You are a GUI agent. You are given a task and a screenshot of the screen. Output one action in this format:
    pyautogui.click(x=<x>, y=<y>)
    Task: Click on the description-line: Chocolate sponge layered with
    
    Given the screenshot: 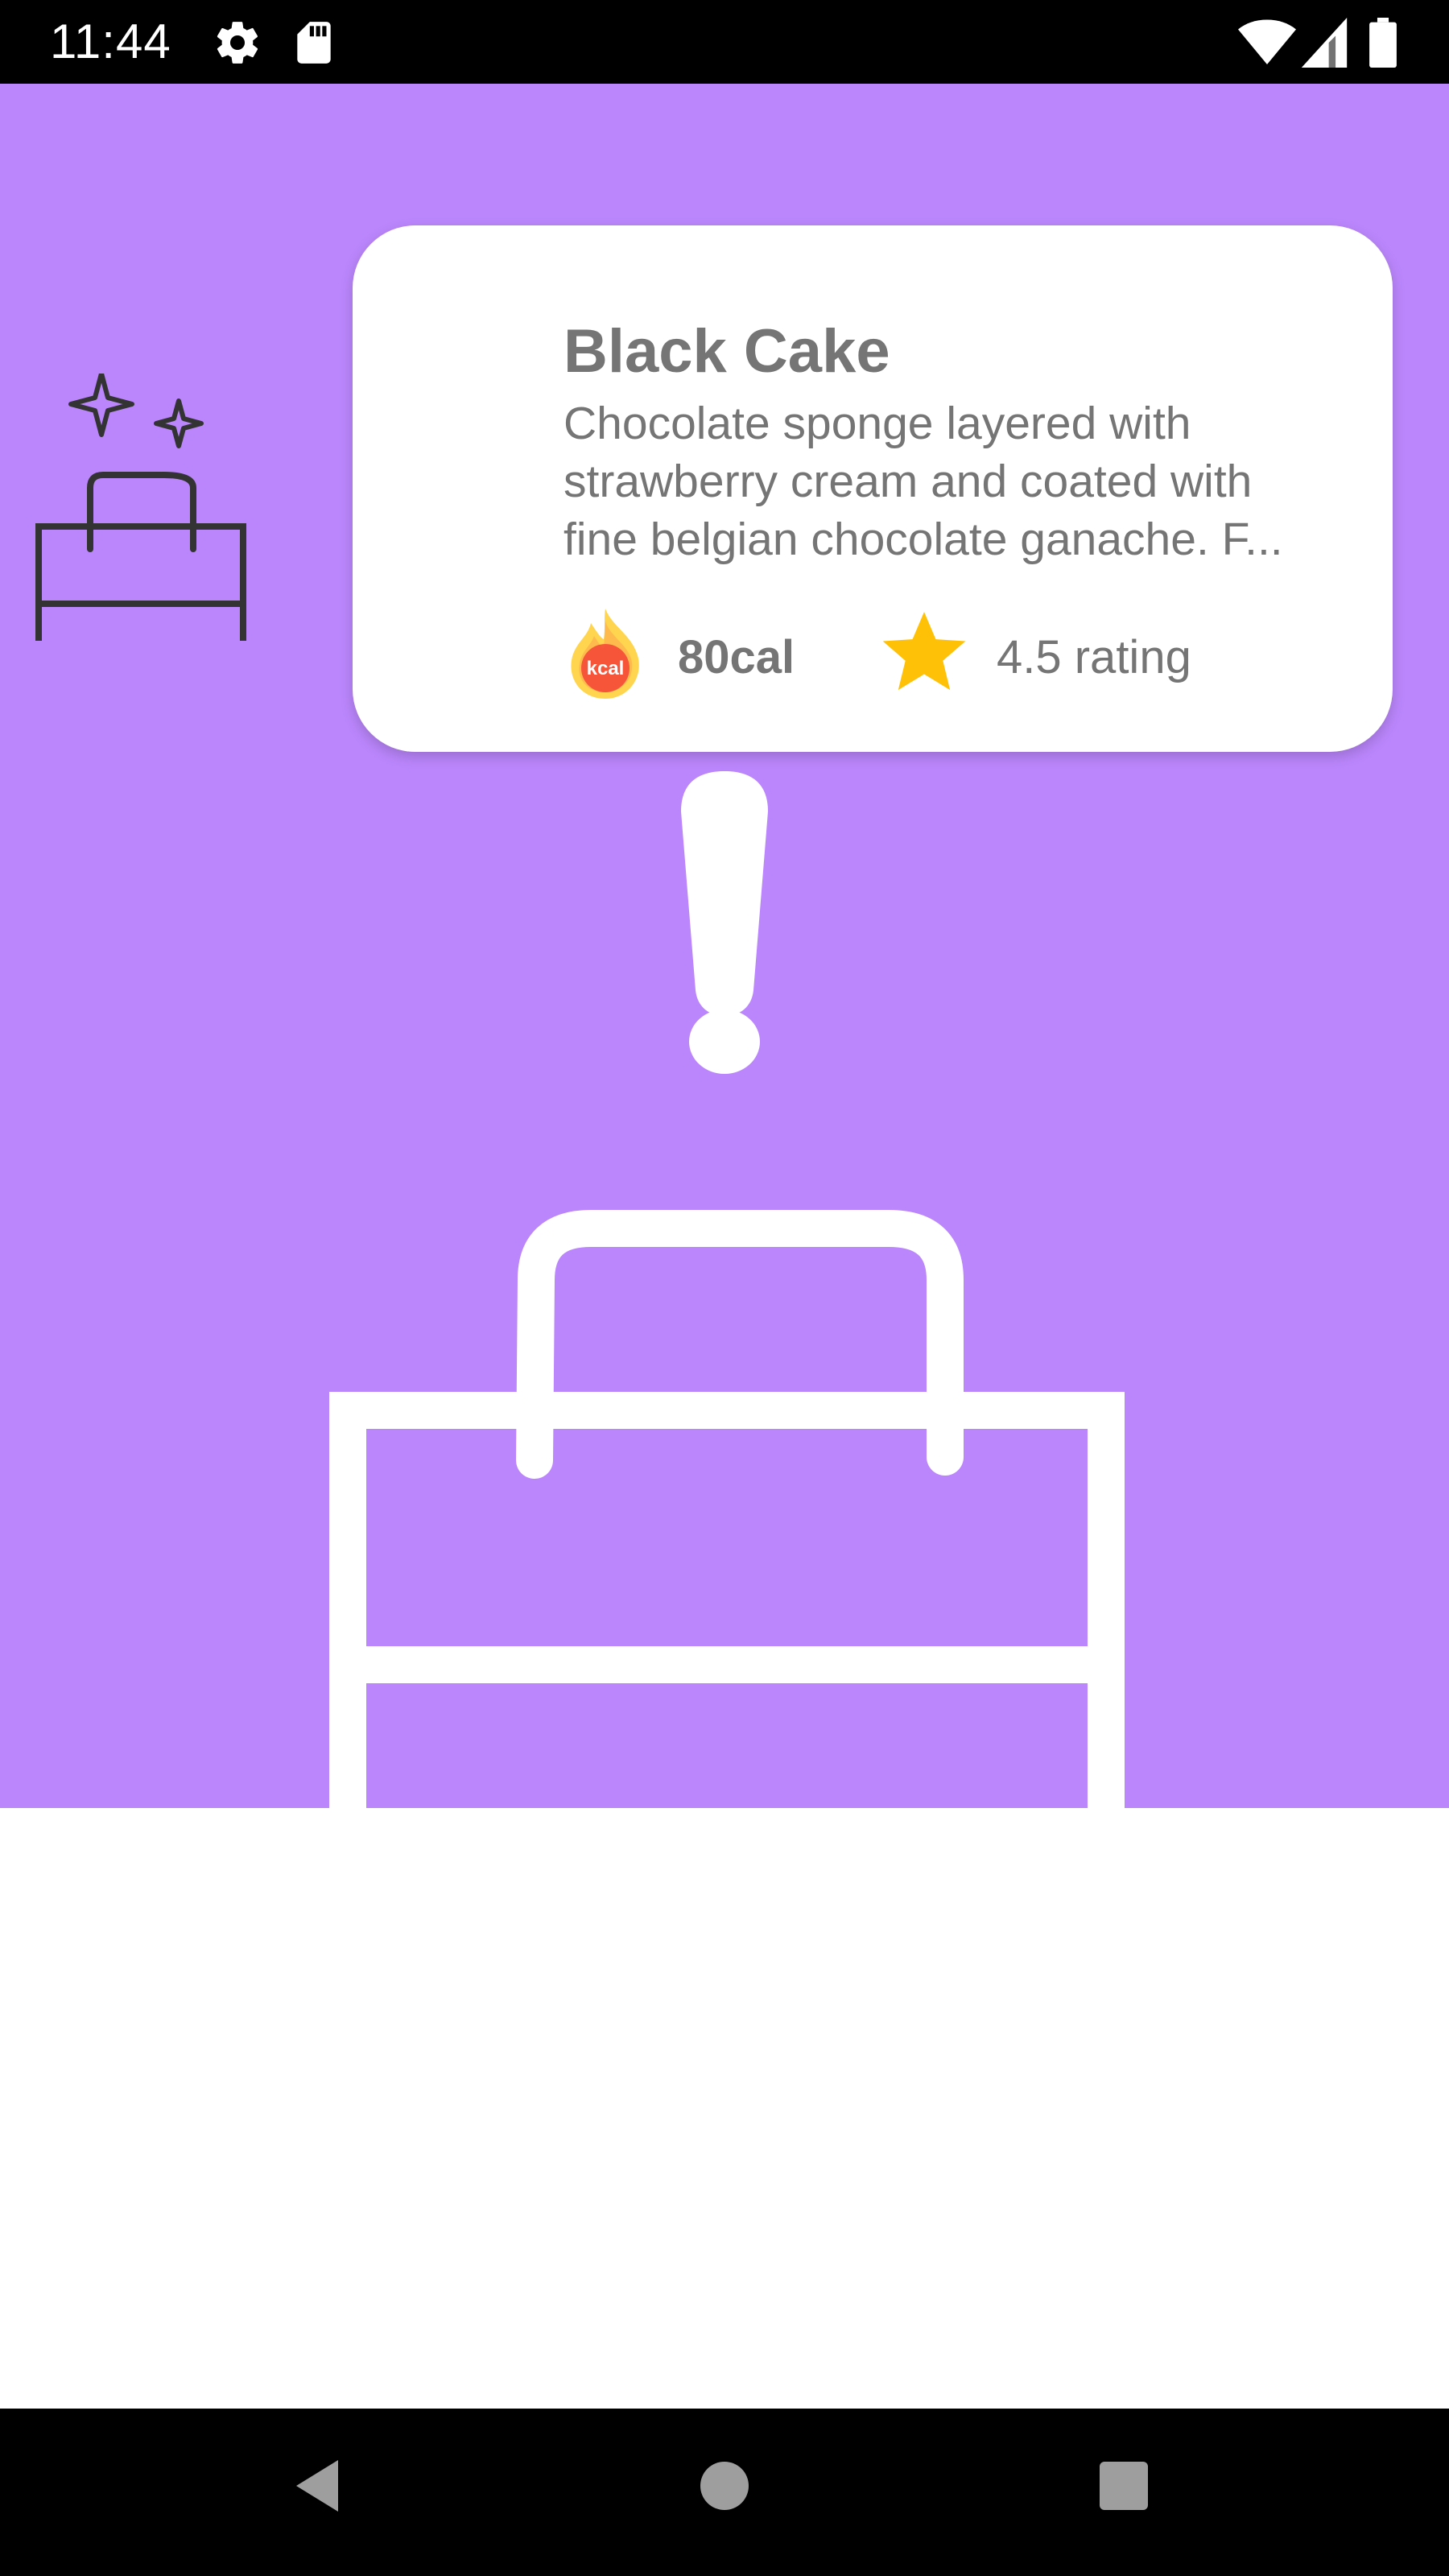 What is the action you would take?
    pyautogui.click(x=877, y=423)
    